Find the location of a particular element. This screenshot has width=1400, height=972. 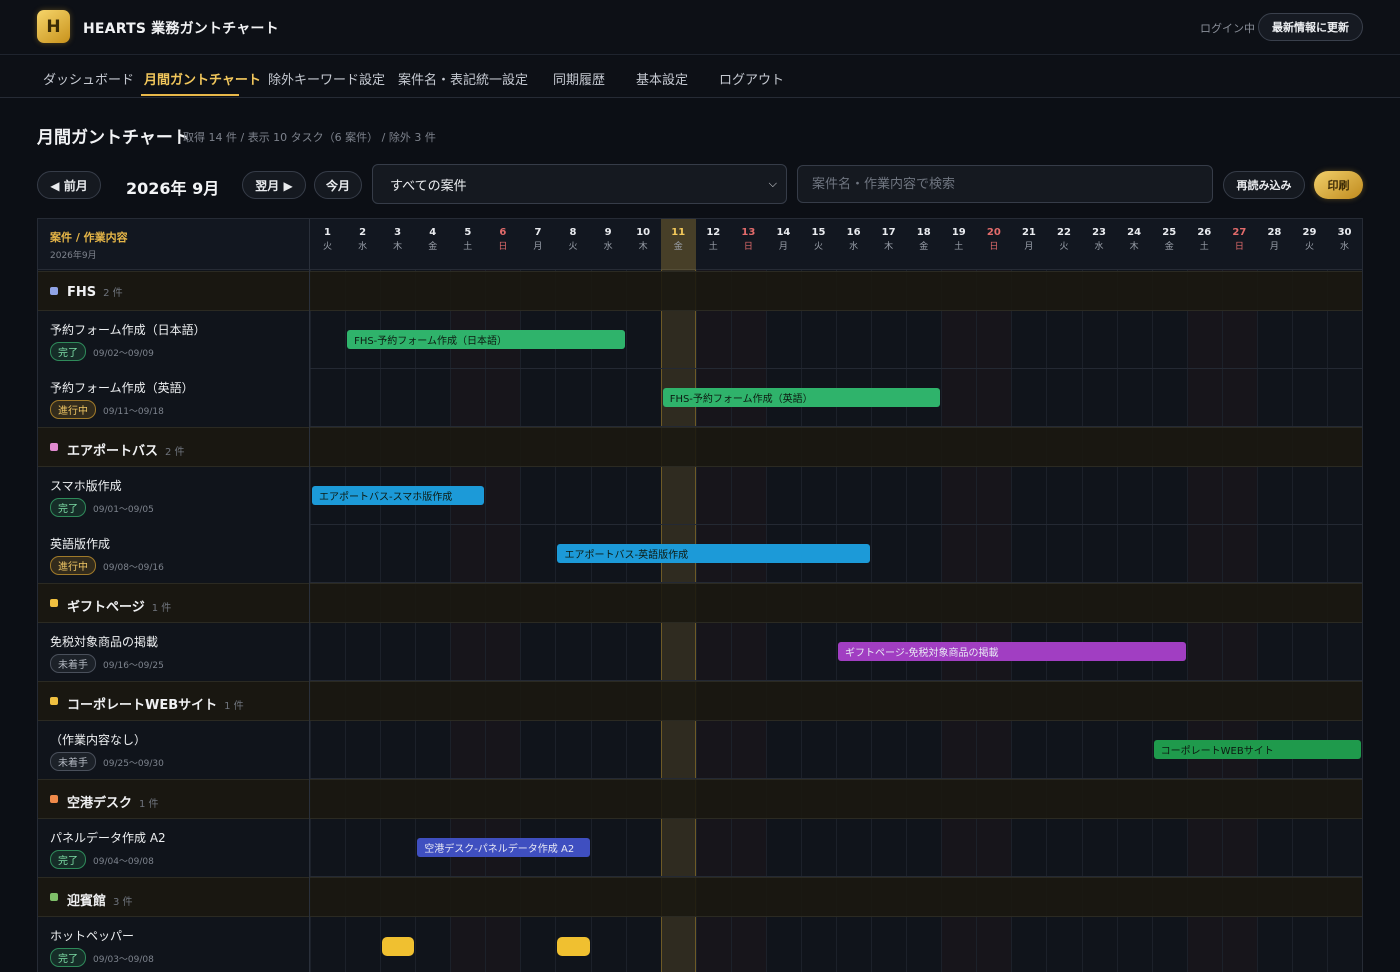

day-number: 19 is located at coordinates (958, 232).